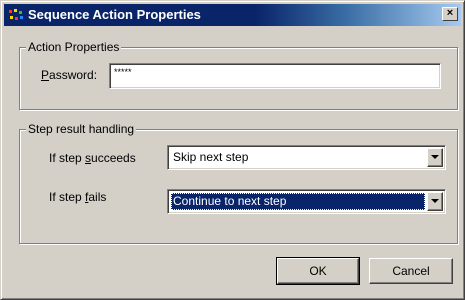  I want to click on close-icon: ×, so click(450, 13).